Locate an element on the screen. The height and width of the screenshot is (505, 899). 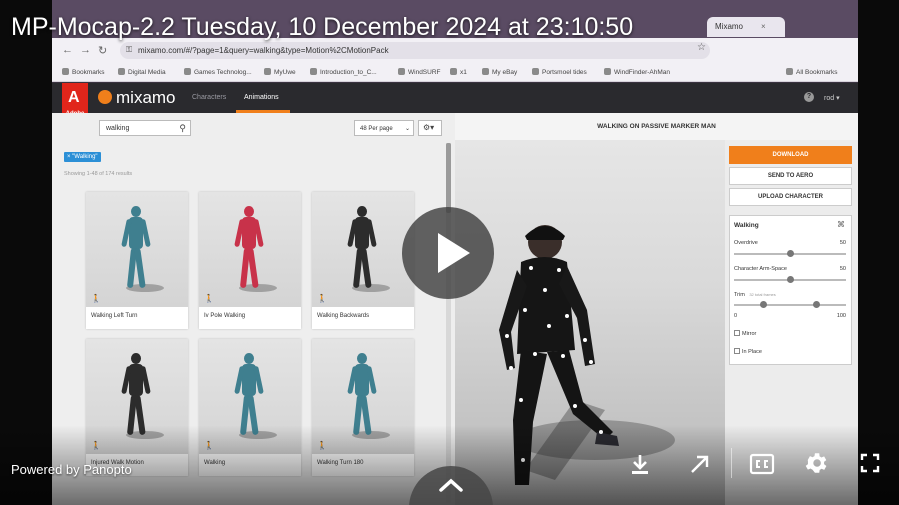
results-count: Showing 1-48 of 174 results is located at coordinates (98, 174).